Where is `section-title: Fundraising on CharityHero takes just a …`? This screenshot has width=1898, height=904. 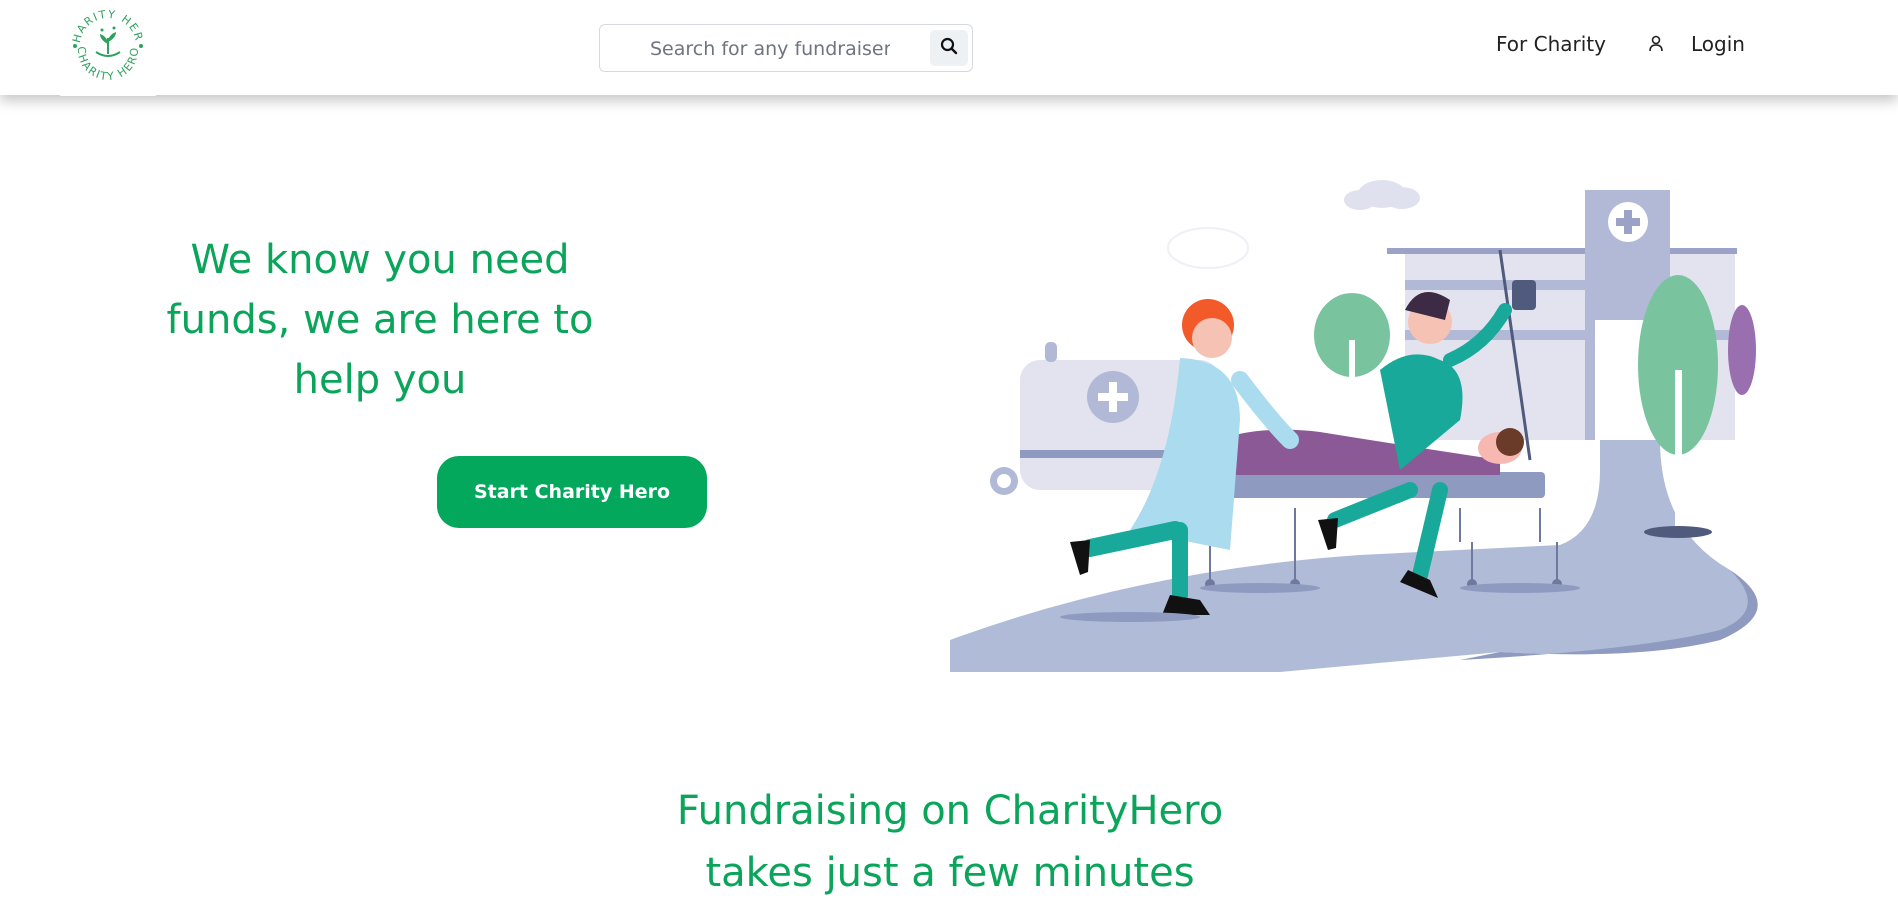
section-title: Fundraising on CharityHero takes just a … is located at coordinates (950, 842).